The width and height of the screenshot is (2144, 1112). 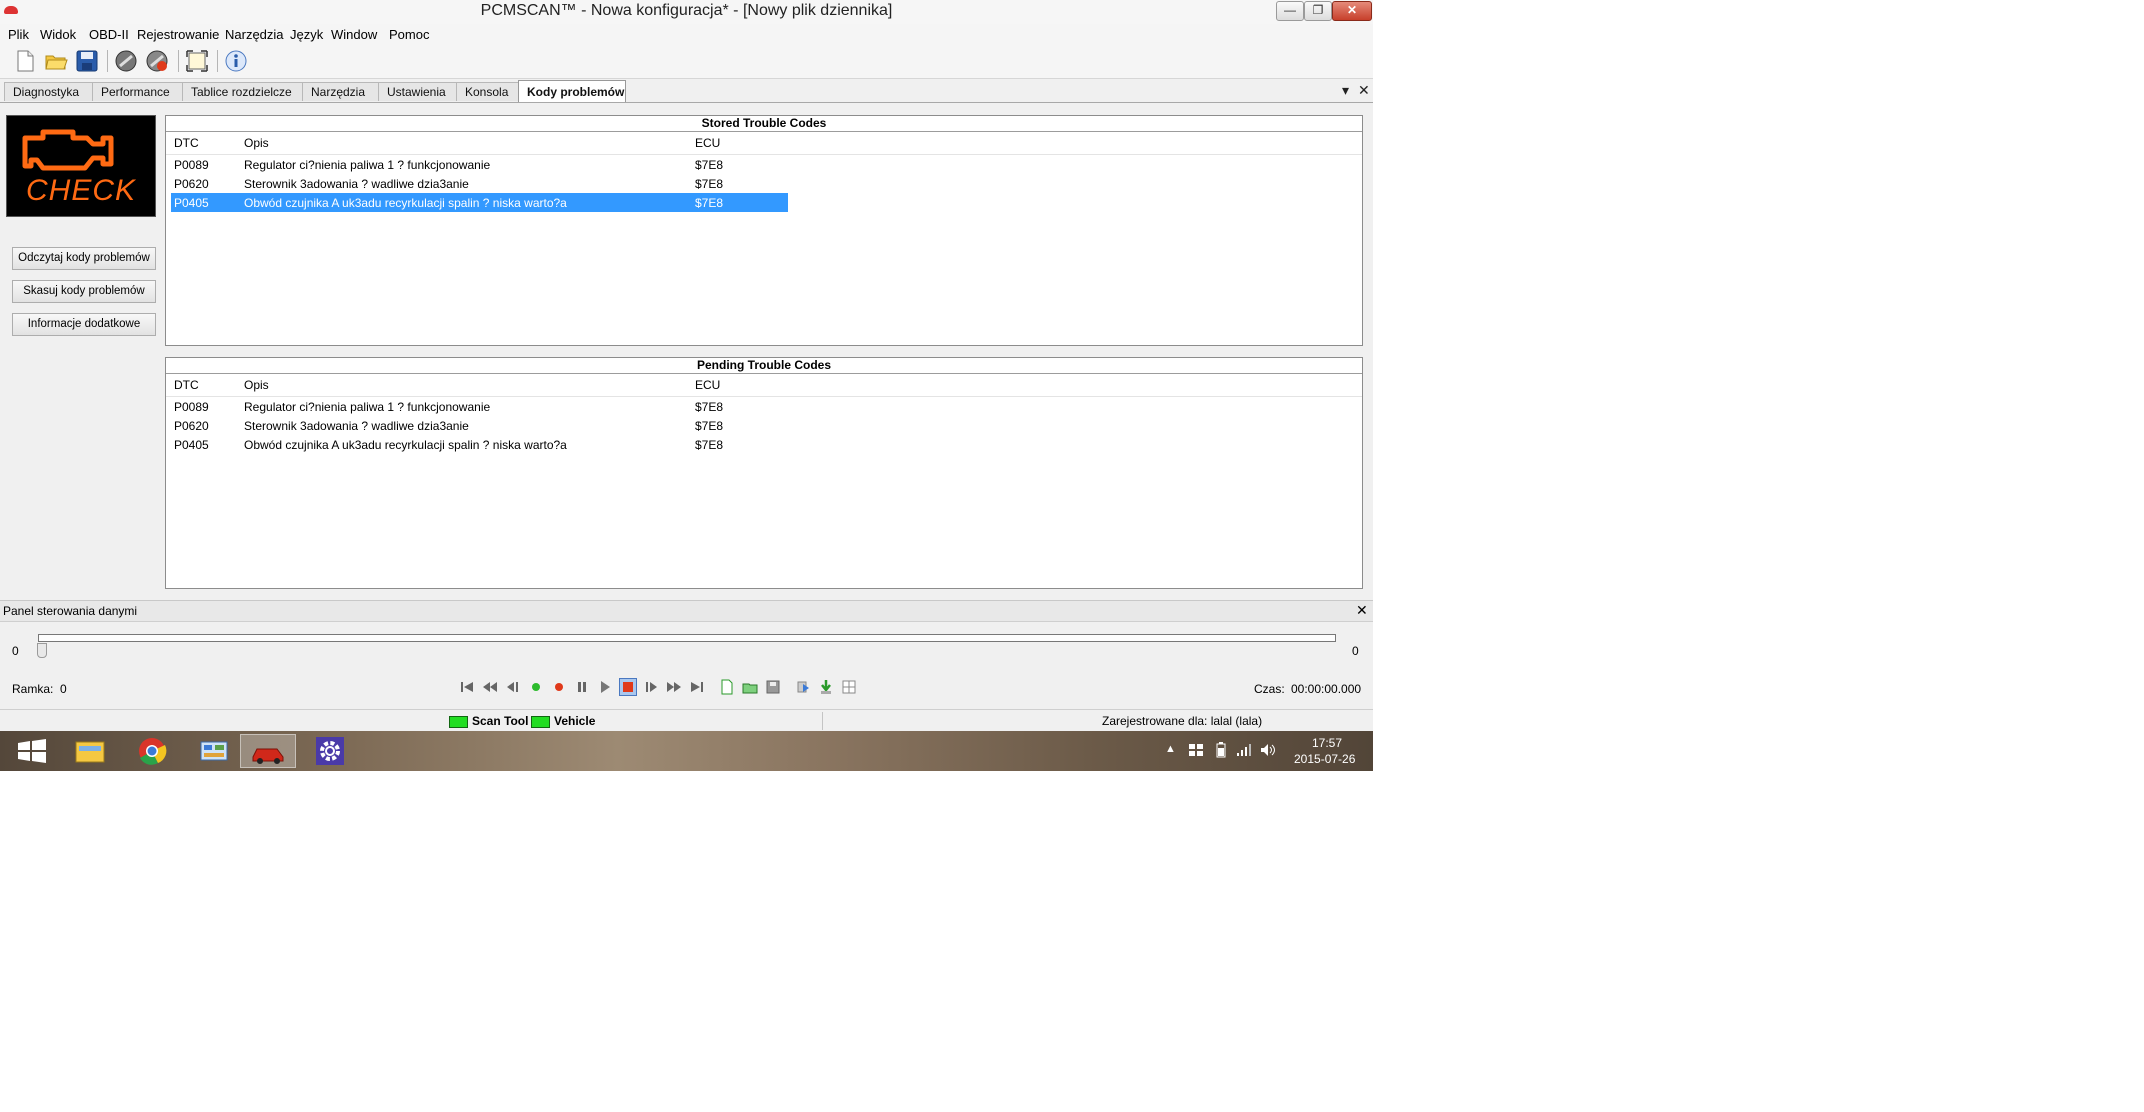 What do you see at coordinates (727, 687) in the screenshot?
I see `new-log-icon` at bounding box center [727, 687].